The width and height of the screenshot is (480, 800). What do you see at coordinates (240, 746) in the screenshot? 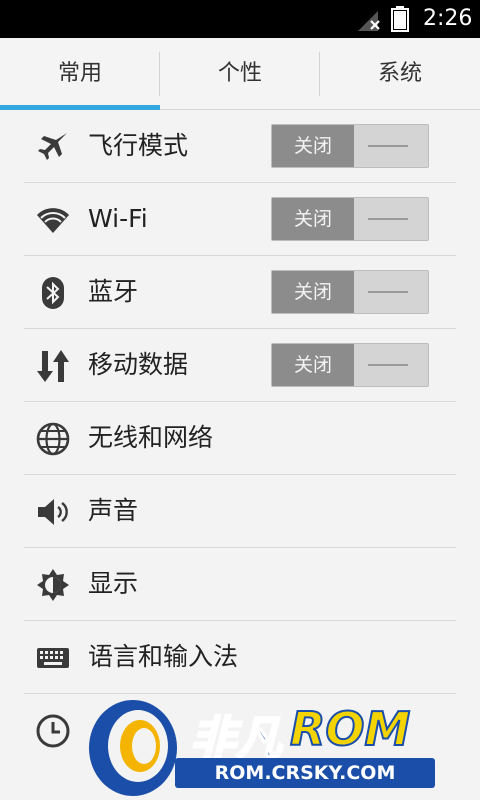
I see `watermark-overlay: 非凡 ROM ROM.CRSKY.COM` at bounding box center [240, 746].